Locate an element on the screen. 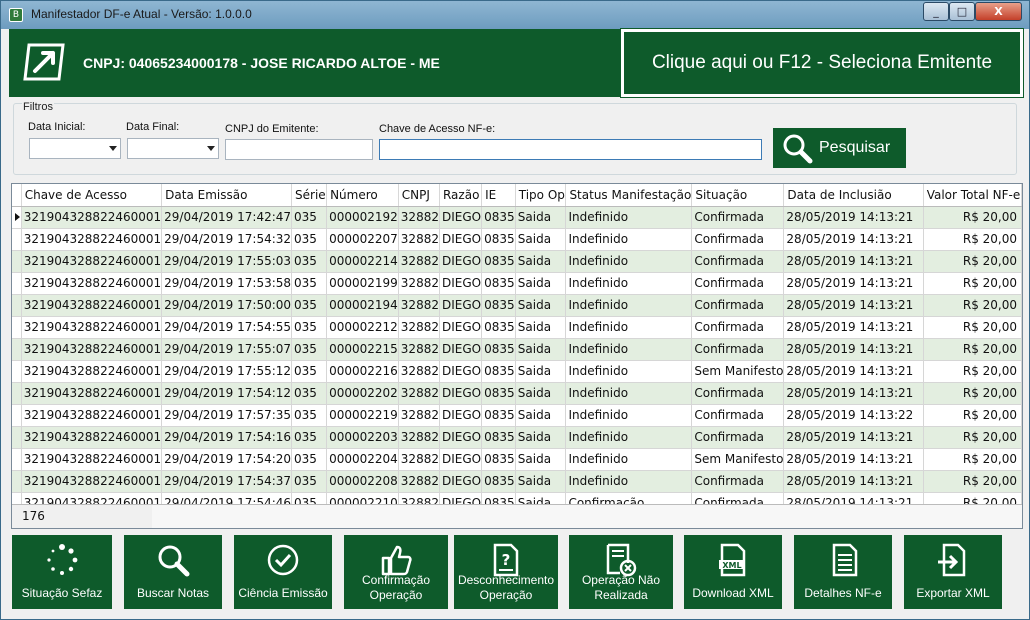  column-header: Data de Inclusião is located at coordinates (853, 195).